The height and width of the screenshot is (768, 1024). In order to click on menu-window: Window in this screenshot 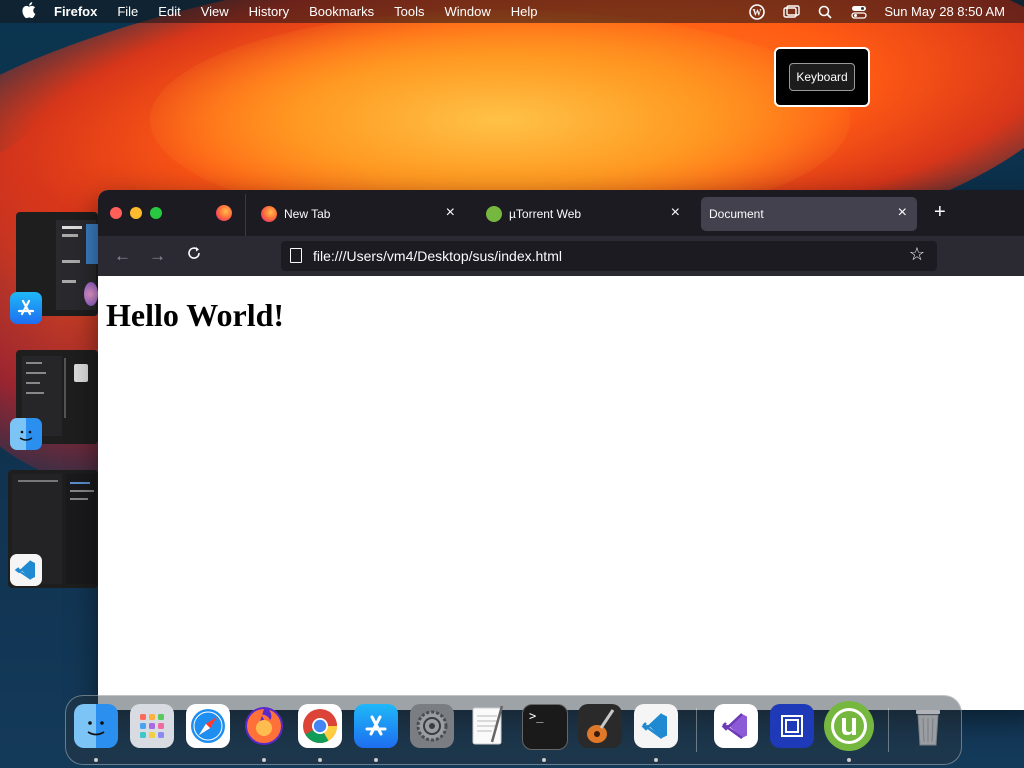, I will do `click(468, 11)`.